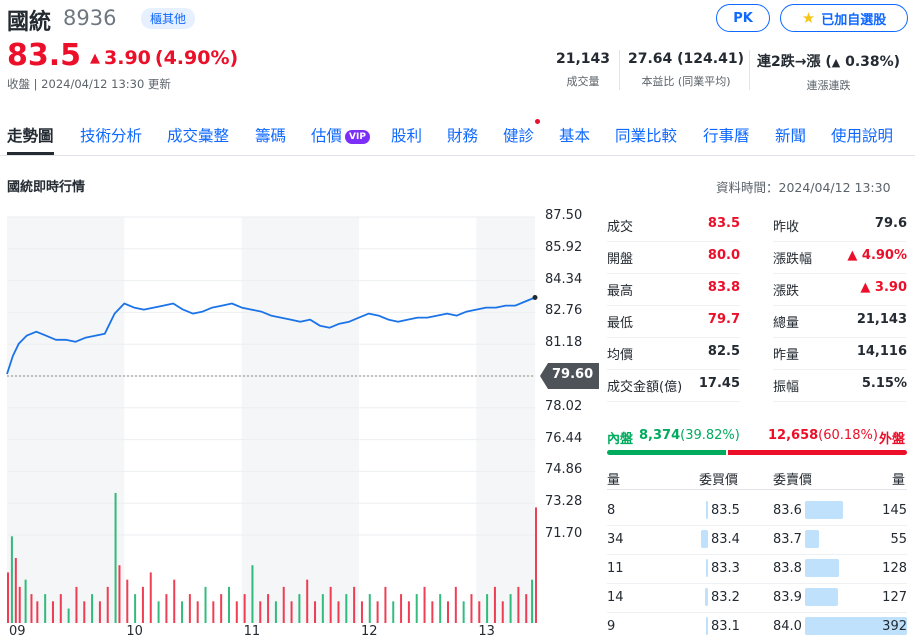 Image resolution: width=915 pixels, height=637 pixels. Describe the element at coordinates (894, 510) in the screenshot. I see `ask-quantity: 145` at that location.